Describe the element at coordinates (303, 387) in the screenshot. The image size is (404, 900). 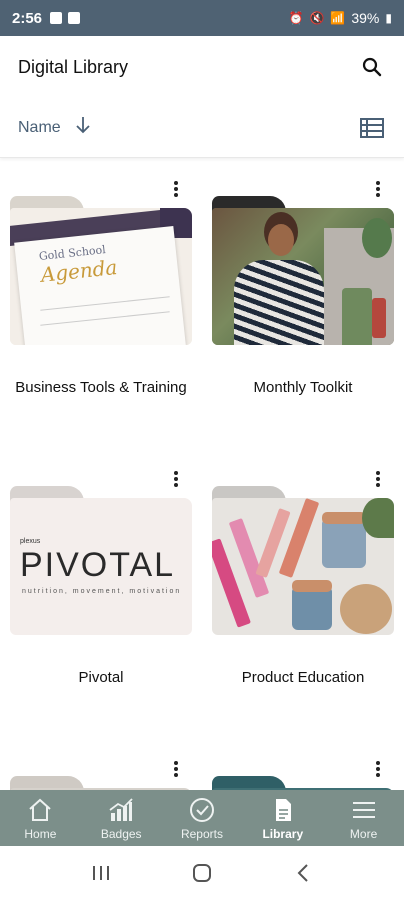
I see `folder-title: Monthly Toolkit` at that location.